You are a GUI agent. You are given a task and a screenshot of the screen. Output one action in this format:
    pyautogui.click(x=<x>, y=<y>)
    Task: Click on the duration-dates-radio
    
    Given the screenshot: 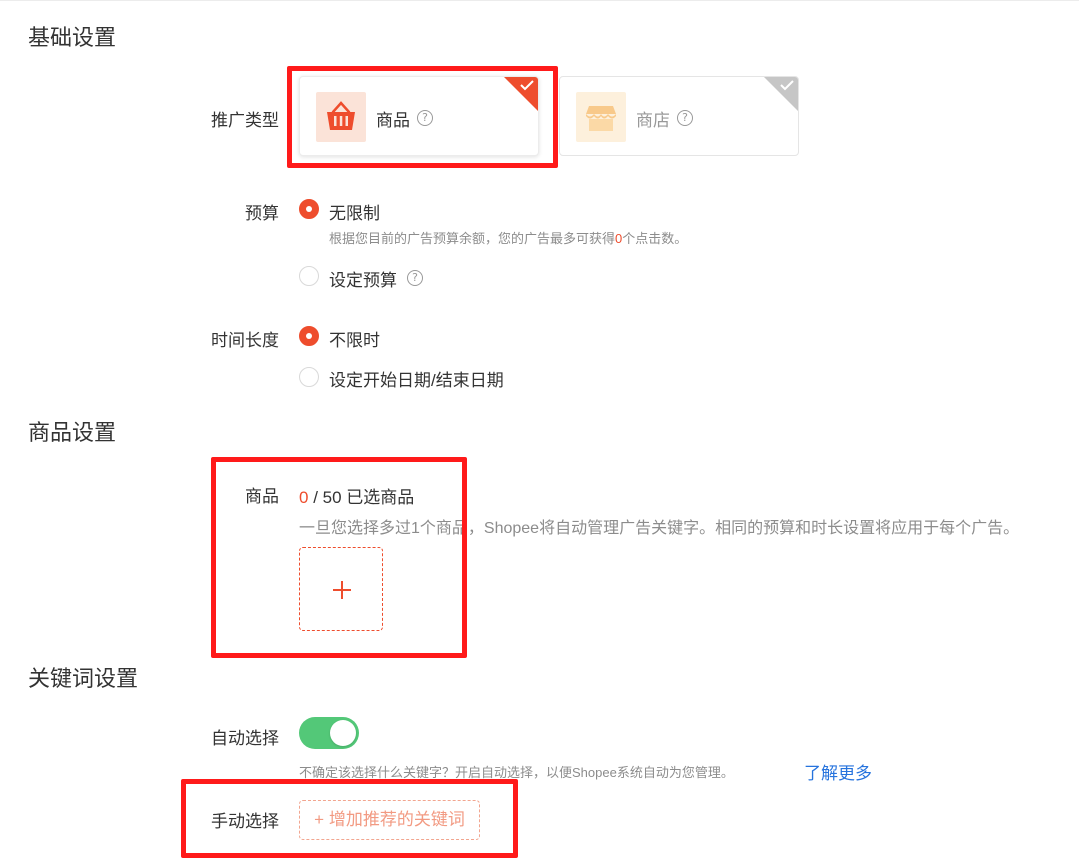 What is the action you would take?
    pyautogui.click(x=309, y=377)
    